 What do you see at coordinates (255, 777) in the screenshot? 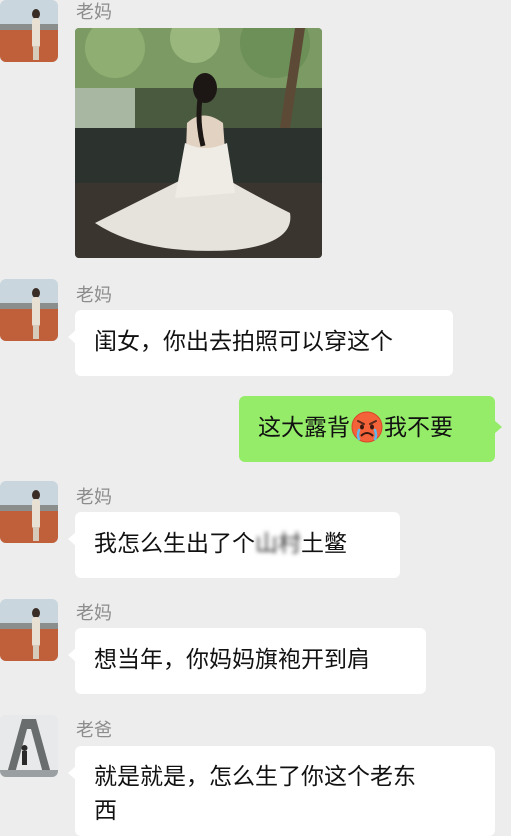
I see `message-text: 就是就是，怎么生了你这个老东` at bounding box center [255, 777].